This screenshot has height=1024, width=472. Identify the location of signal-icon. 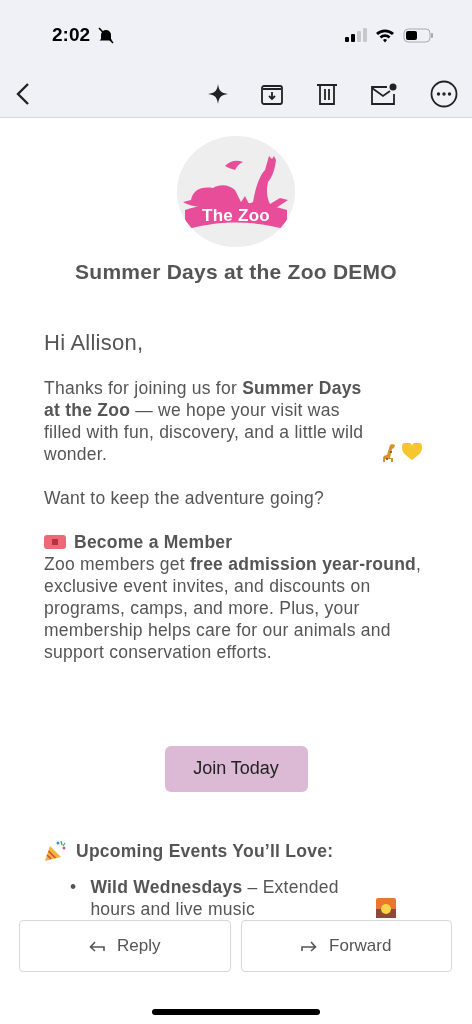
(356, 35).